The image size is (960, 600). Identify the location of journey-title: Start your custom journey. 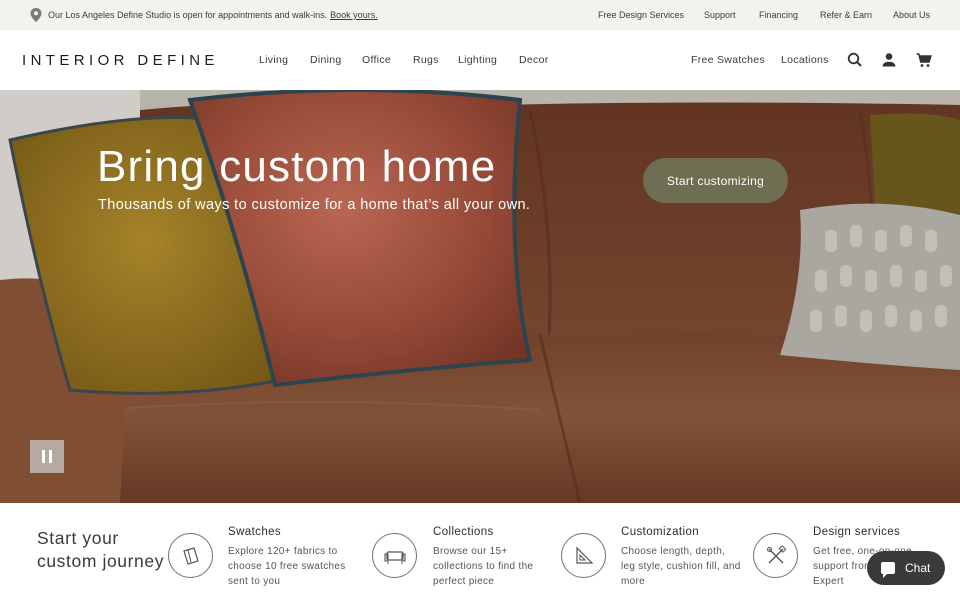
(101, 549).